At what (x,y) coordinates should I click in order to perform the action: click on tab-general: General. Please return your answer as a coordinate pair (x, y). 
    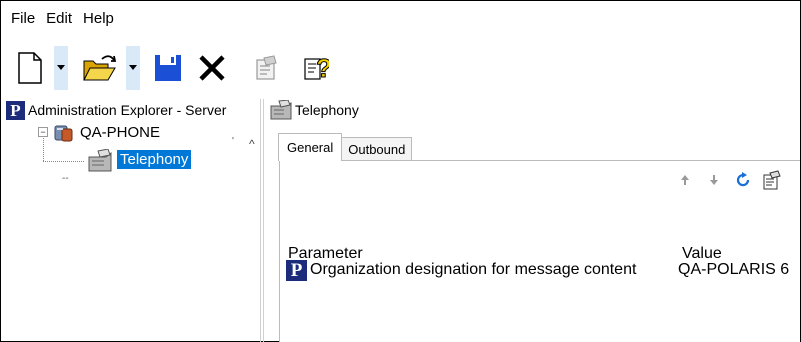
    Looking at the image, I should click on (310, 147).